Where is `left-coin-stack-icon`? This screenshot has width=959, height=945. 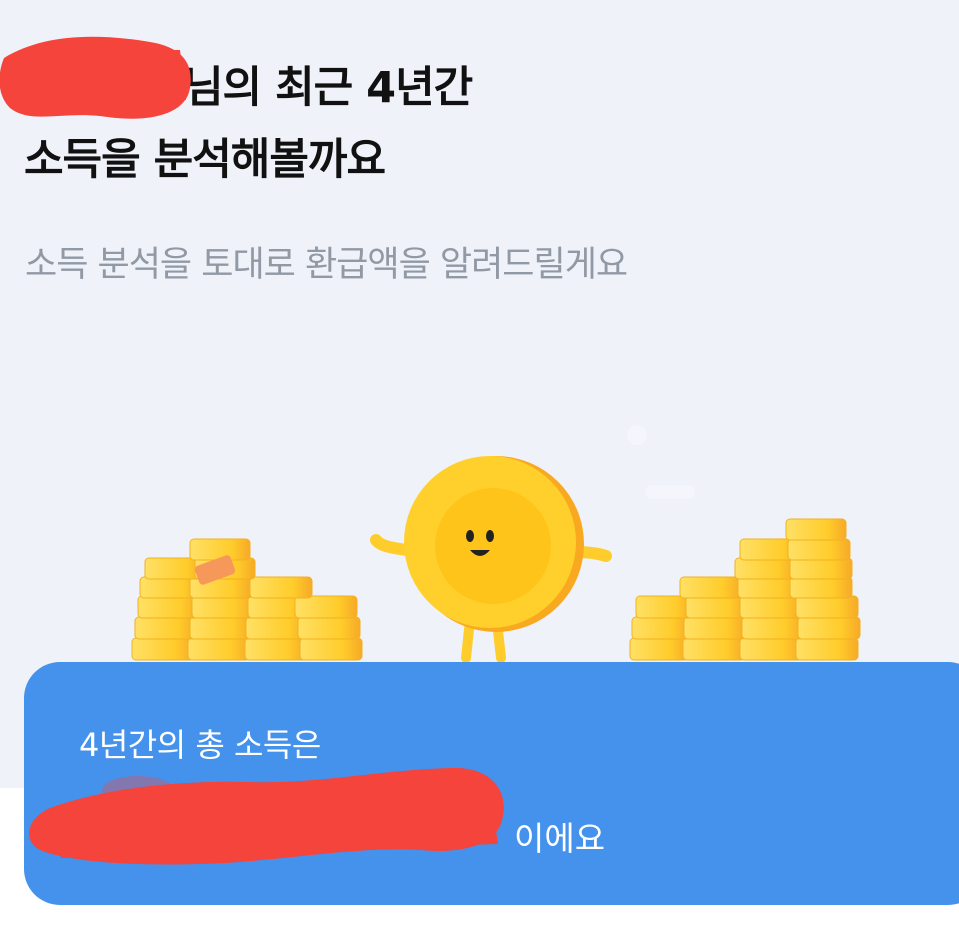 left-coin-stack-icon is located at coordinates (247, 599).